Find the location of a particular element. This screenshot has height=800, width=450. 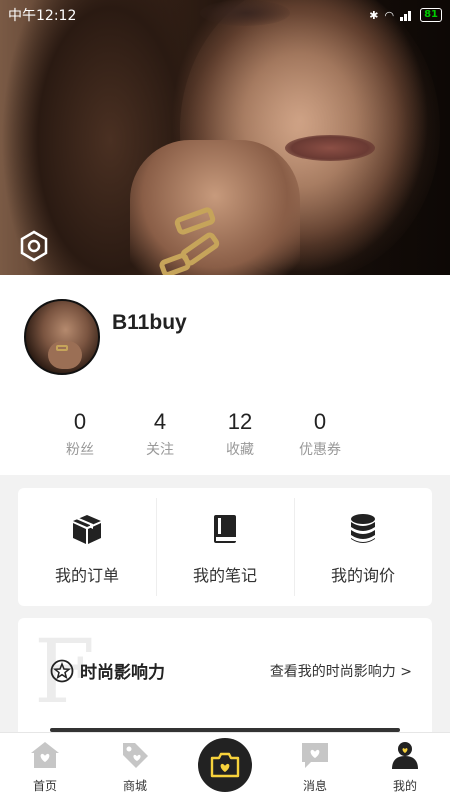

fashion-influence-card: F 时尚影响力 查看我的时尚影响力 > is located at coordinates (225, 683).